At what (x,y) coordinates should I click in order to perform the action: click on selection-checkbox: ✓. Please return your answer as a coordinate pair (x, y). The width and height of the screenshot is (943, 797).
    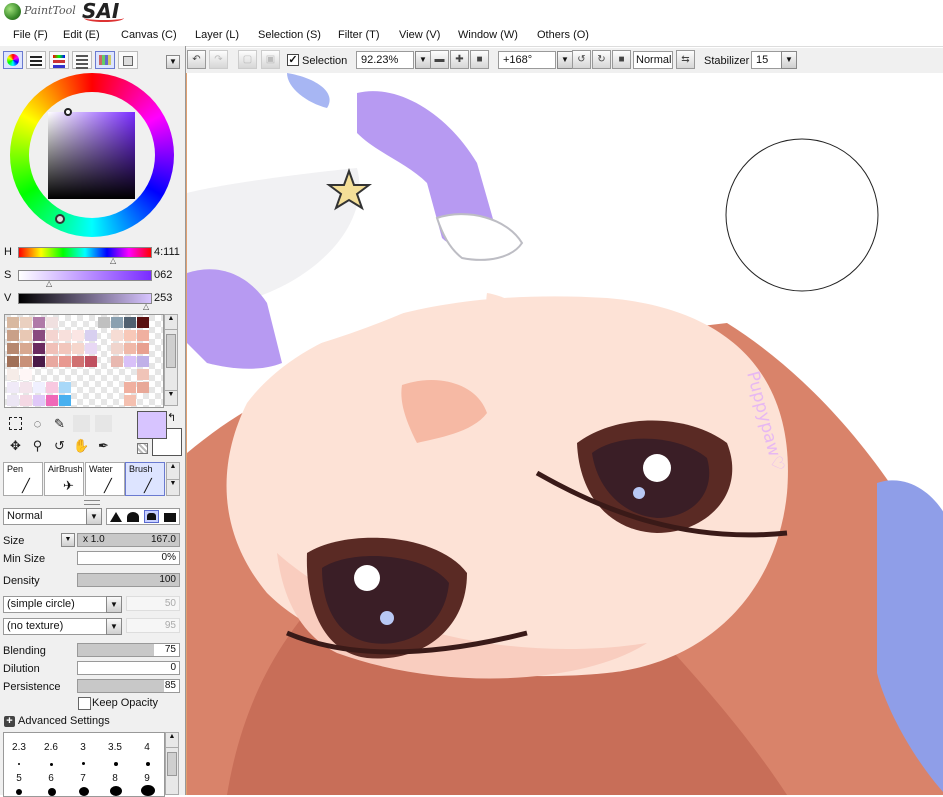
    Looking at the image, I should click on (293, 60).